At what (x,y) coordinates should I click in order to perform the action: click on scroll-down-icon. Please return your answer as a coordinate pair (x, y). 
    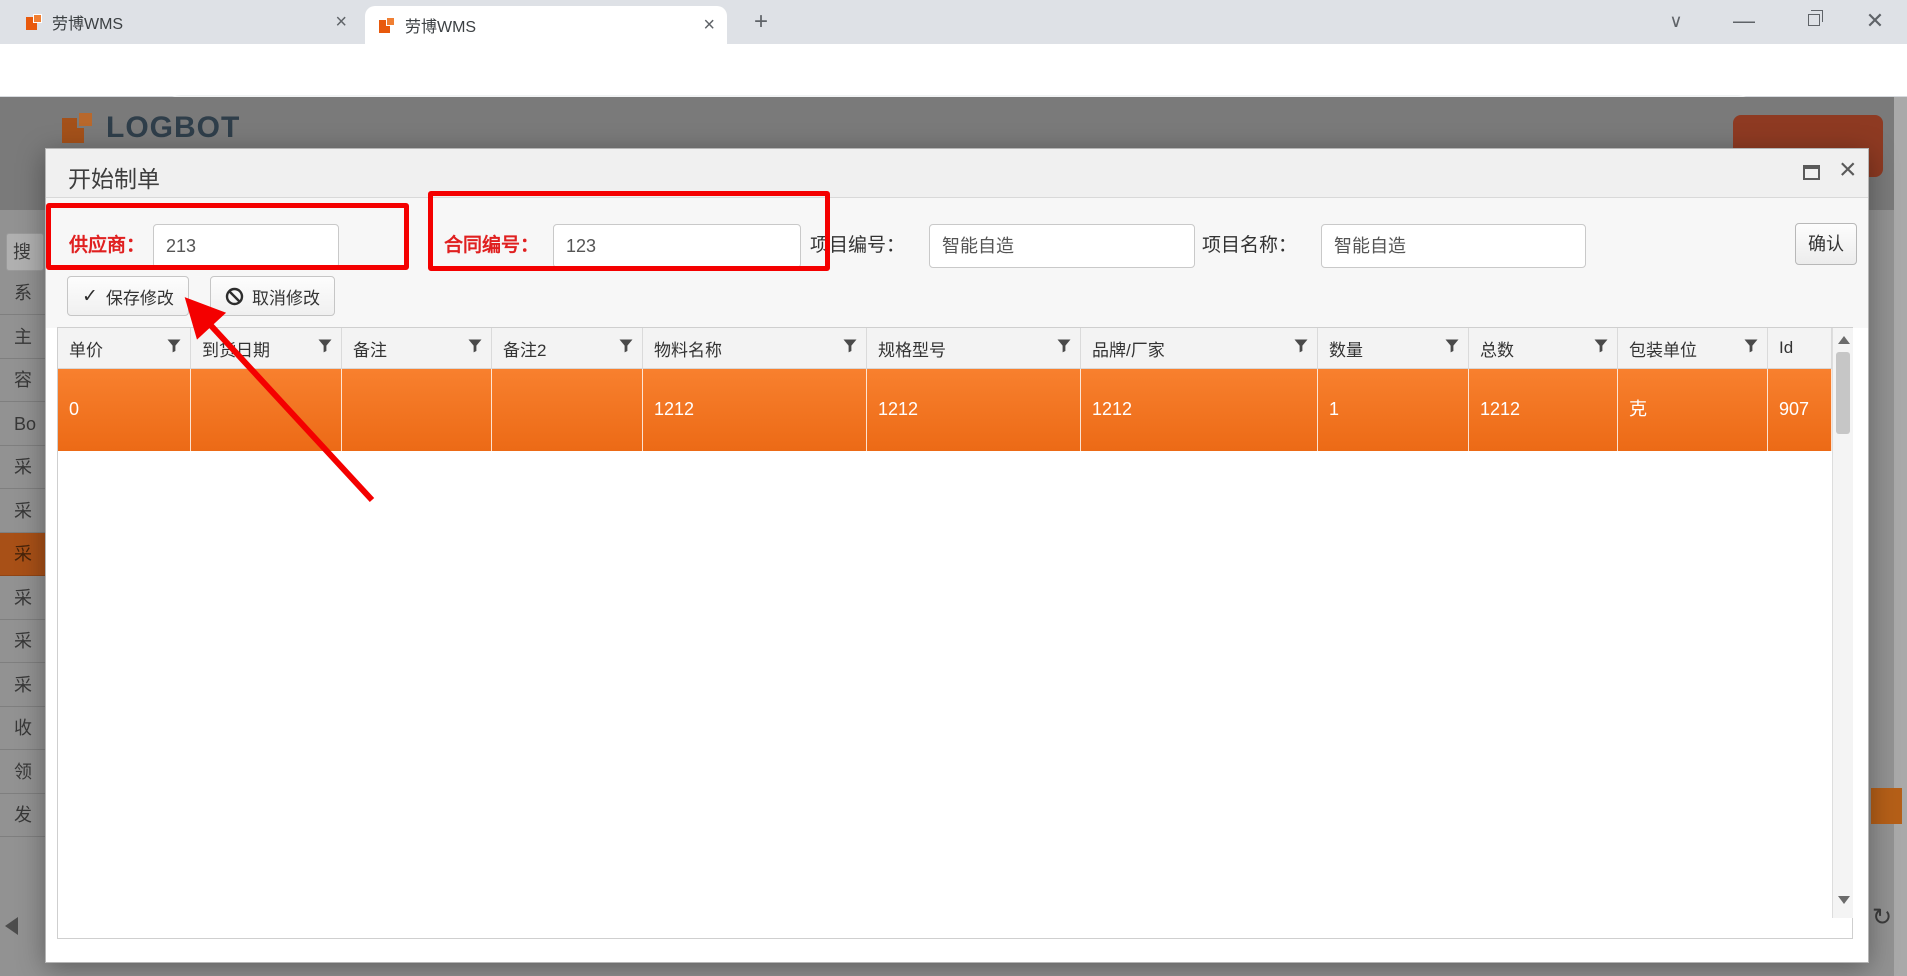
    Looking at the image, I should click on (1844, 900).